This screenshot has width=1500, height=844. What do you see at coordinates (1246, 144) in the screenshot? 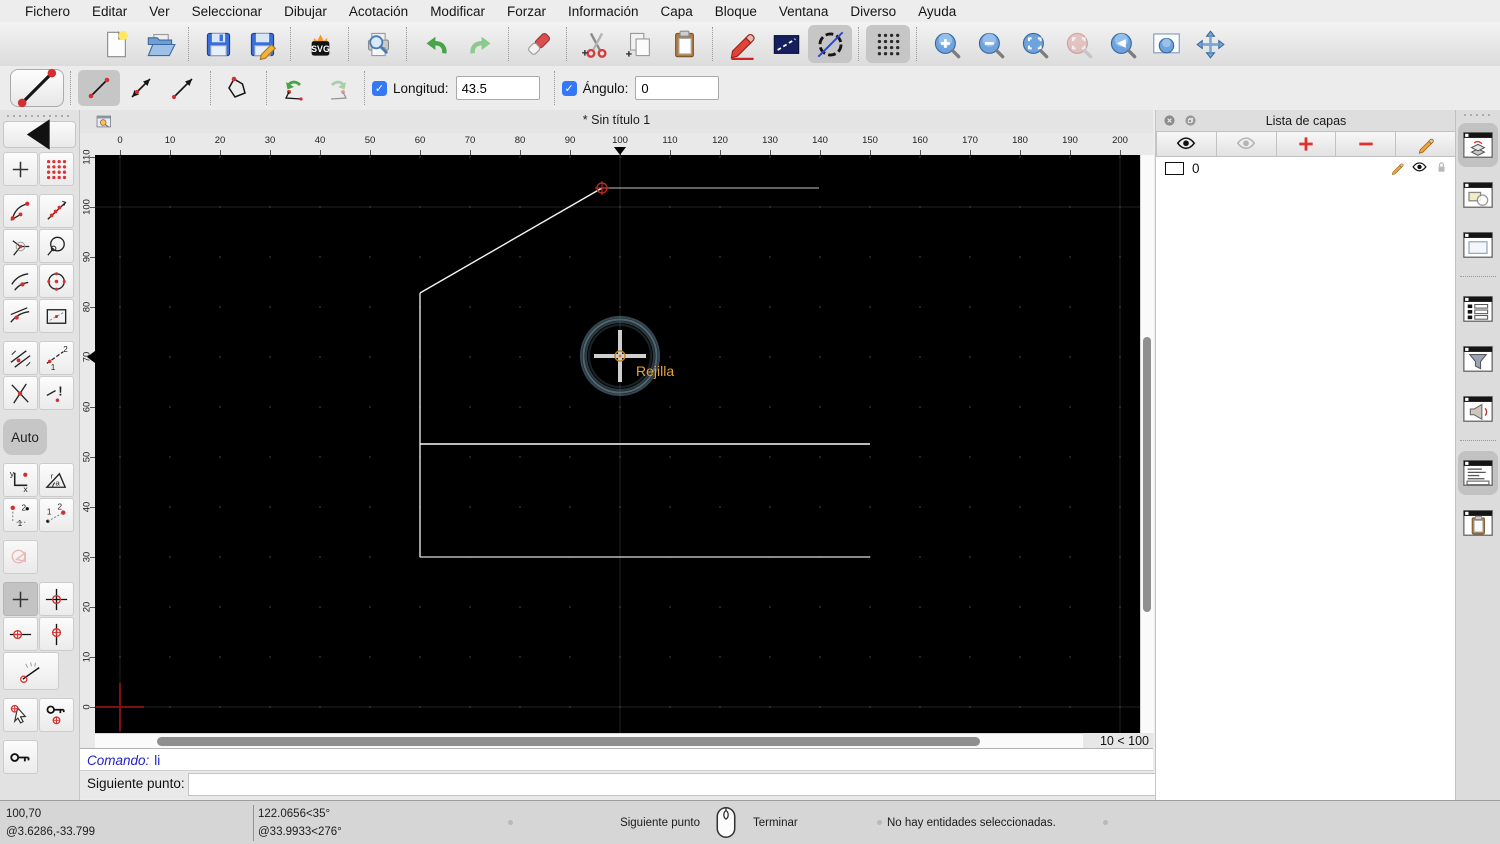
I see `hide-all-layers-button` at bounding box center [1246, 144].